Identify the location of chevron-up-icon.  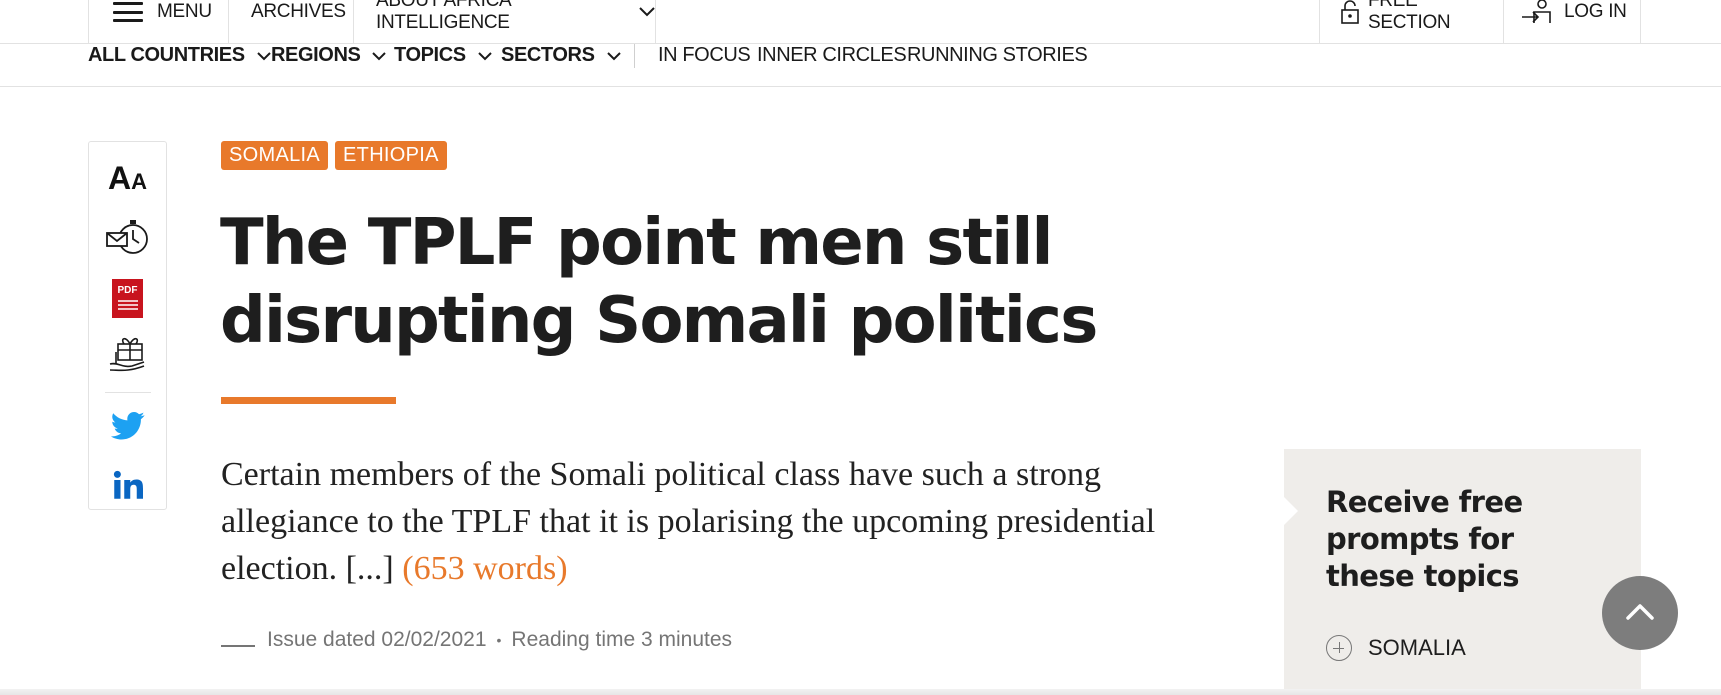
(1640, 613).